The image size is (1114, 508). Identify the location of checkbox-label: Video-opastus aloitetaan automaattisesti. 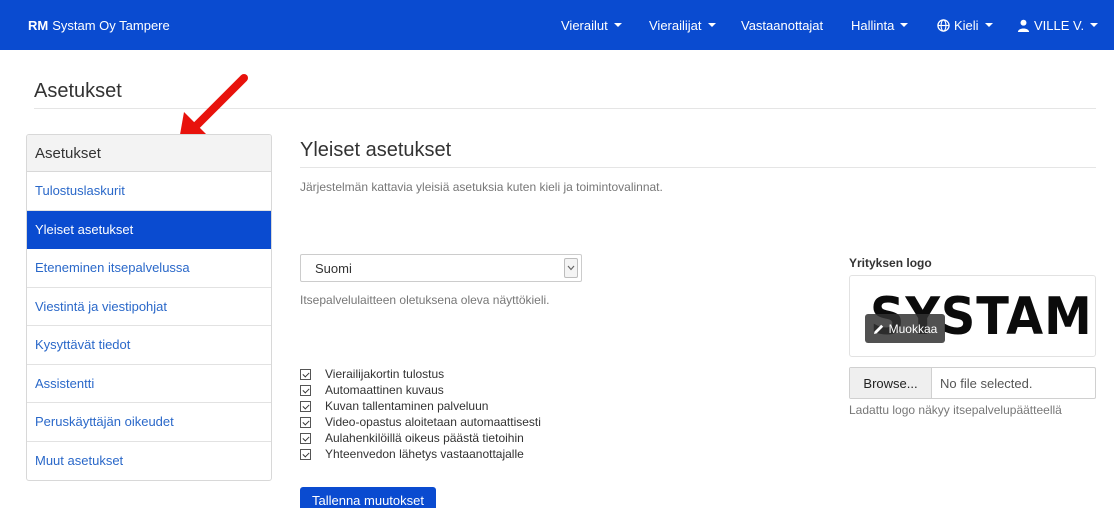
(433, 422).